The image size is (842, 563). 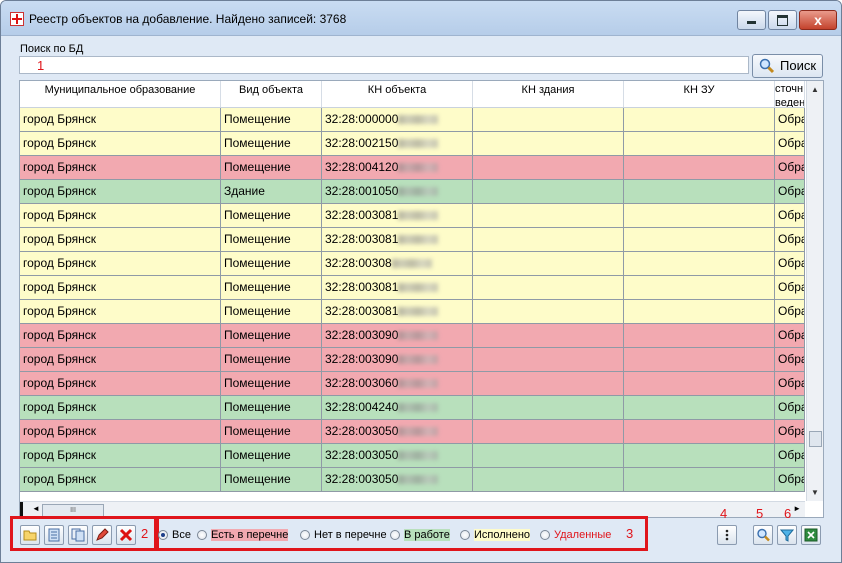 I want to click on scroll-right-icon: ►, so click(x=797, y=508).